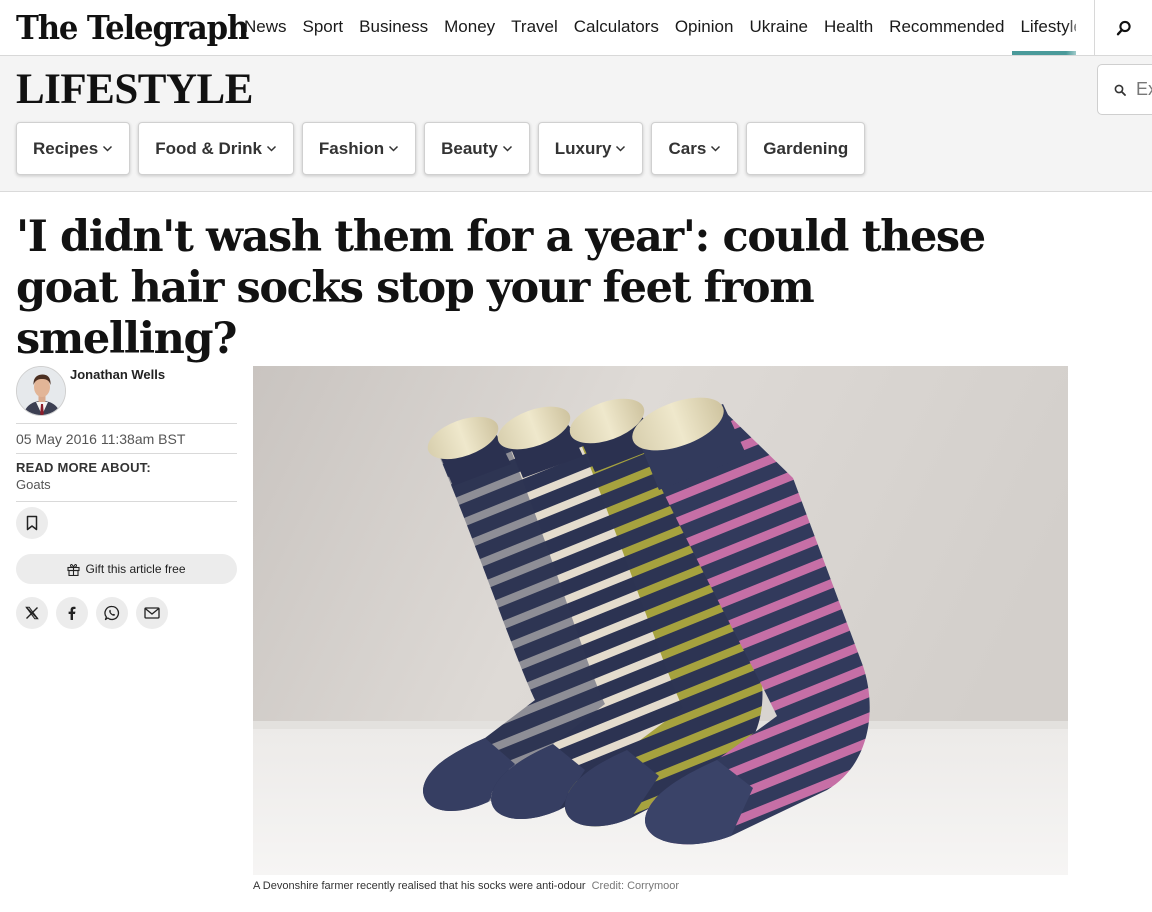 The image size is (1152, 912). Describe the element at coordinates (1081, 27) in the screenshot. I see `nav-overflow-fade` at that location.